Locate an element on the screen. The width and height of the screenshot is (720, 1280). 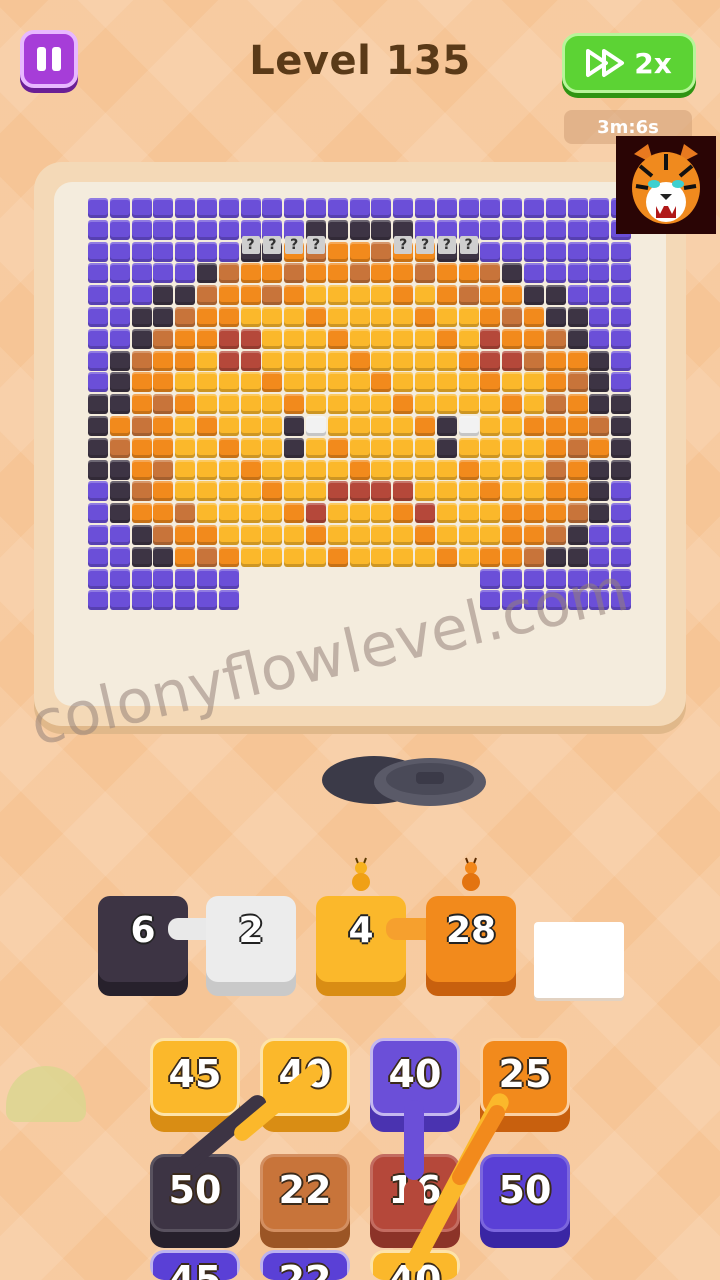
fast-forward-icon is located at coordinates (605, 63).